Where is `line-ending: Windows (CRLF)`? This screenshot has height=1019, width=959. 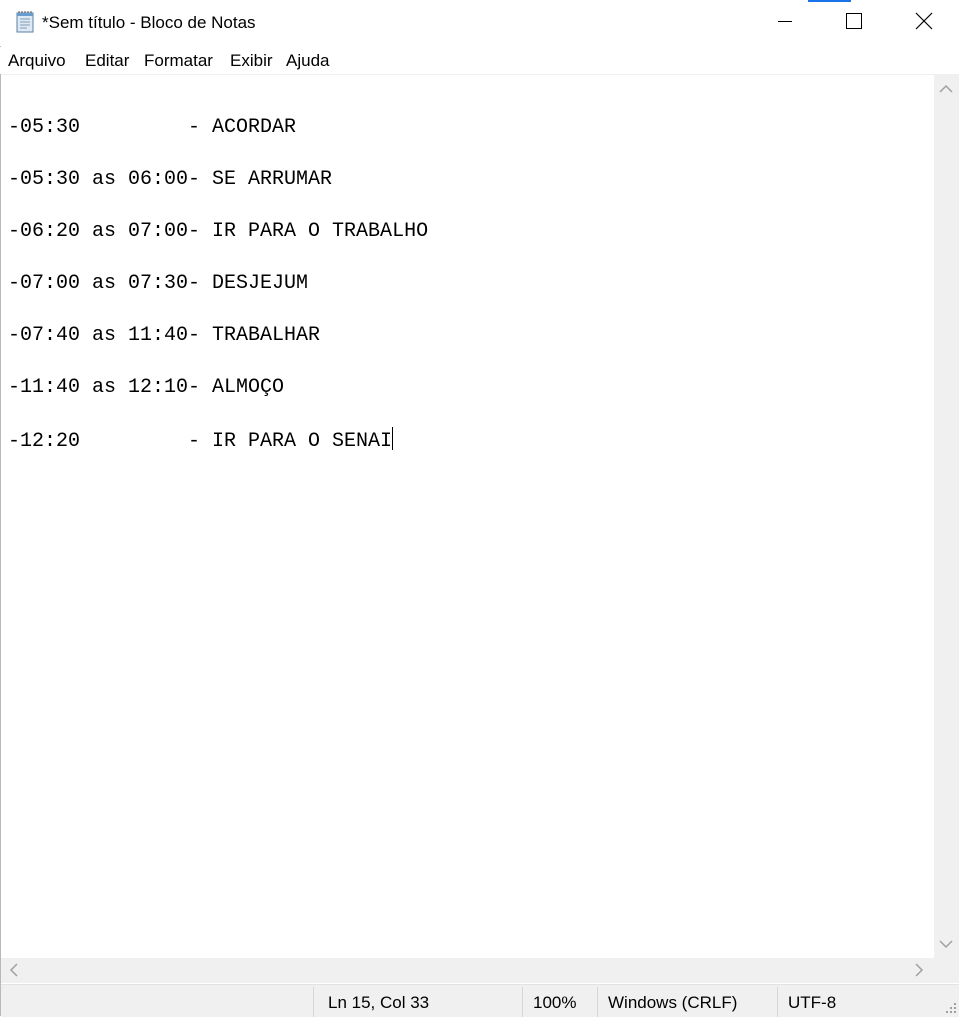
line-ending: Windows (CRLF) is located at coordinates (673, 1002).